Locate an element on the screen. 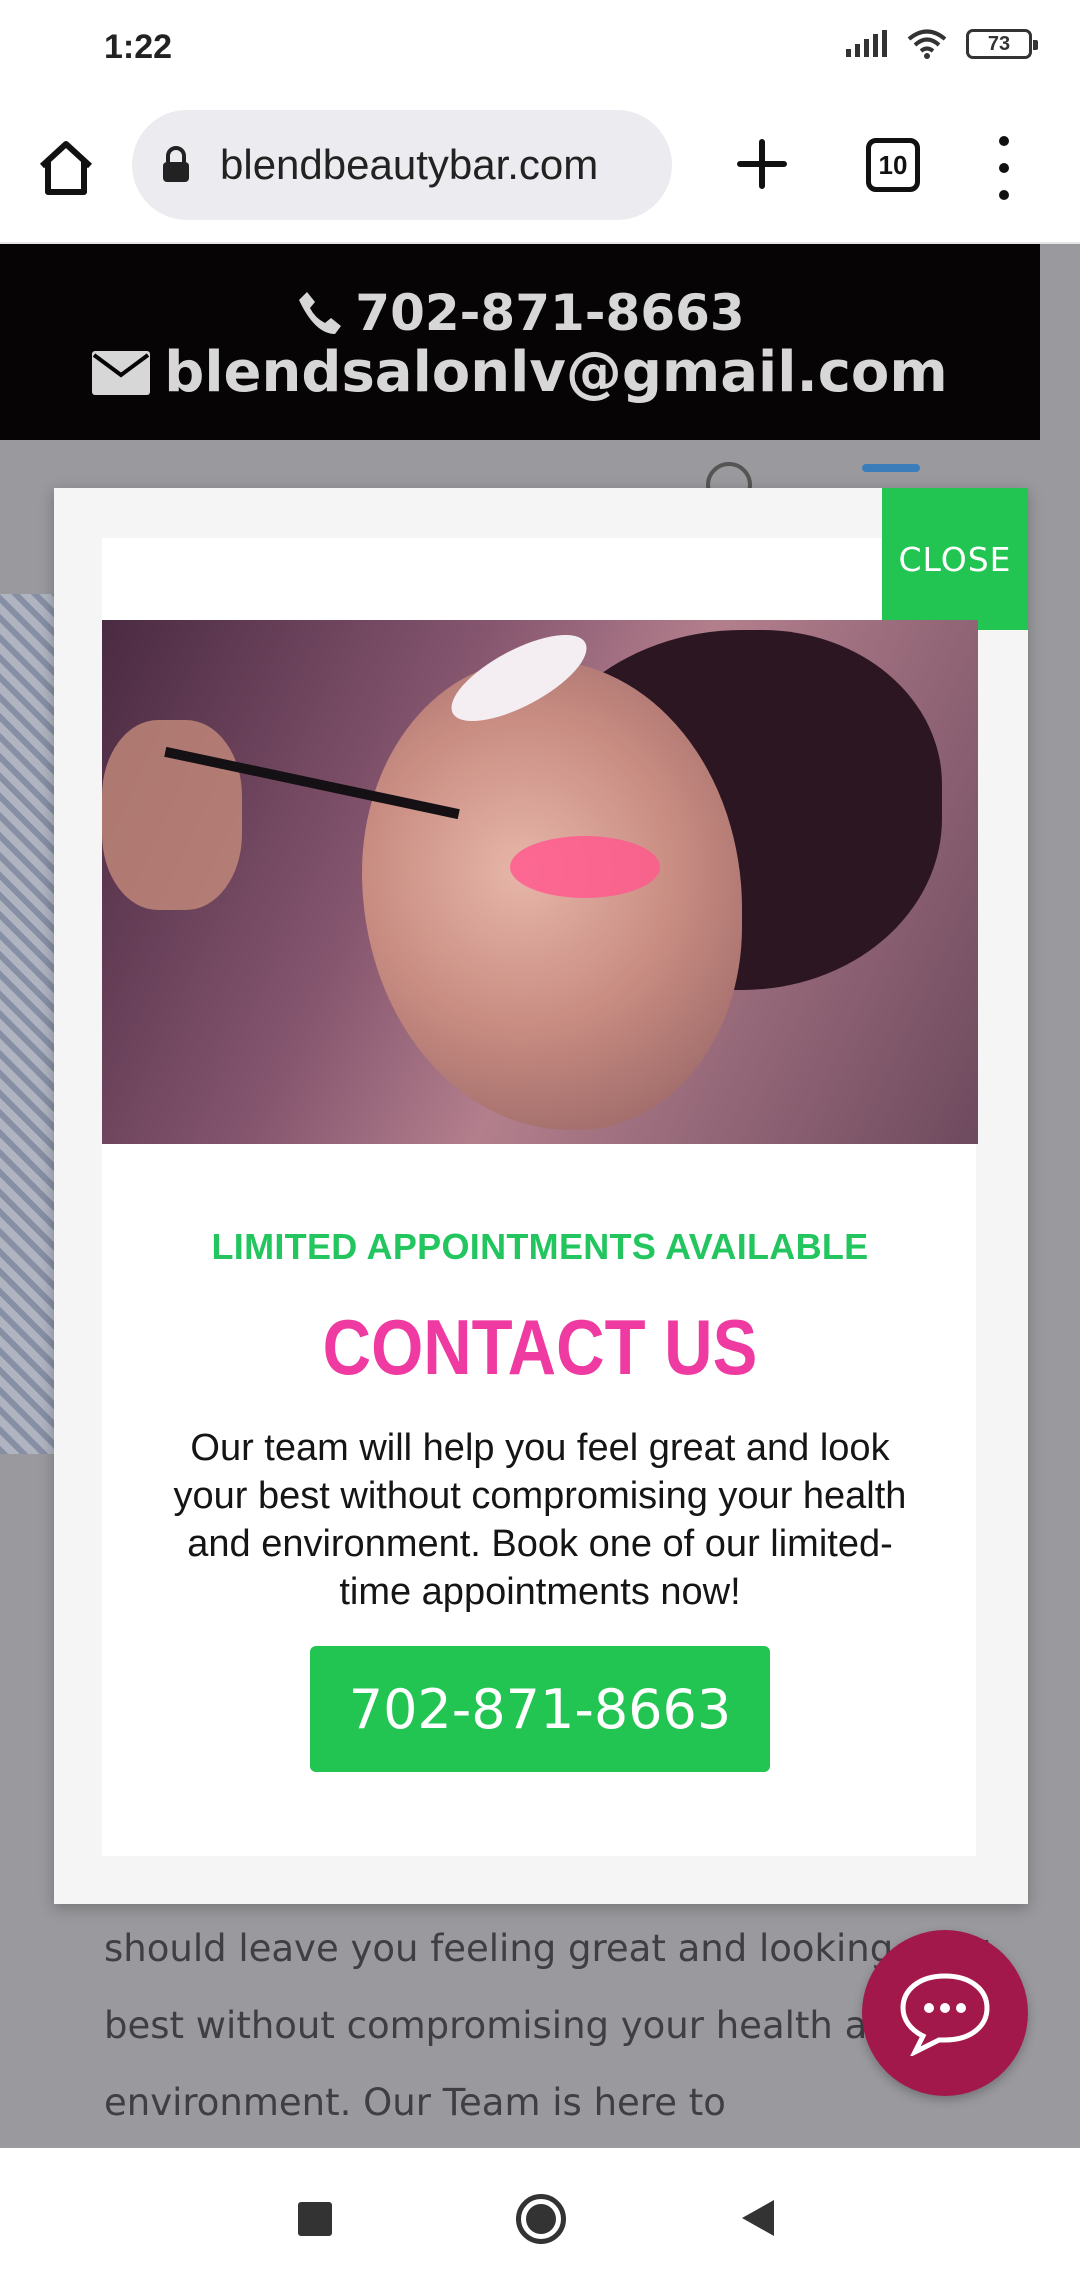 This screenshot has height=2280, width=1080. banner-email-row: blendsalonlv@gmail.com is located at coordinates (520, 372).